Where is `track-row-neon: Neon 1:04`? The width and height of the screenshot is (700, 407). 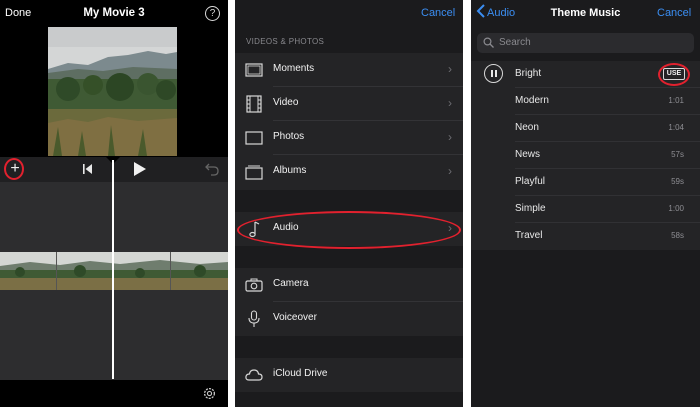 track-row-neon: Neon 1:04 is located at coordinates (585, 128).